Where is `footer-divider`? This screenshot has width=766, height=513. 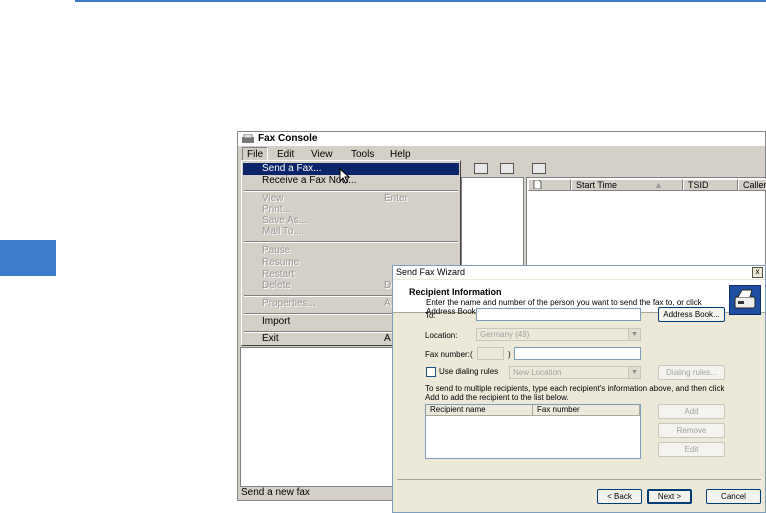
footer-divider is located at coordinates (579, 479).